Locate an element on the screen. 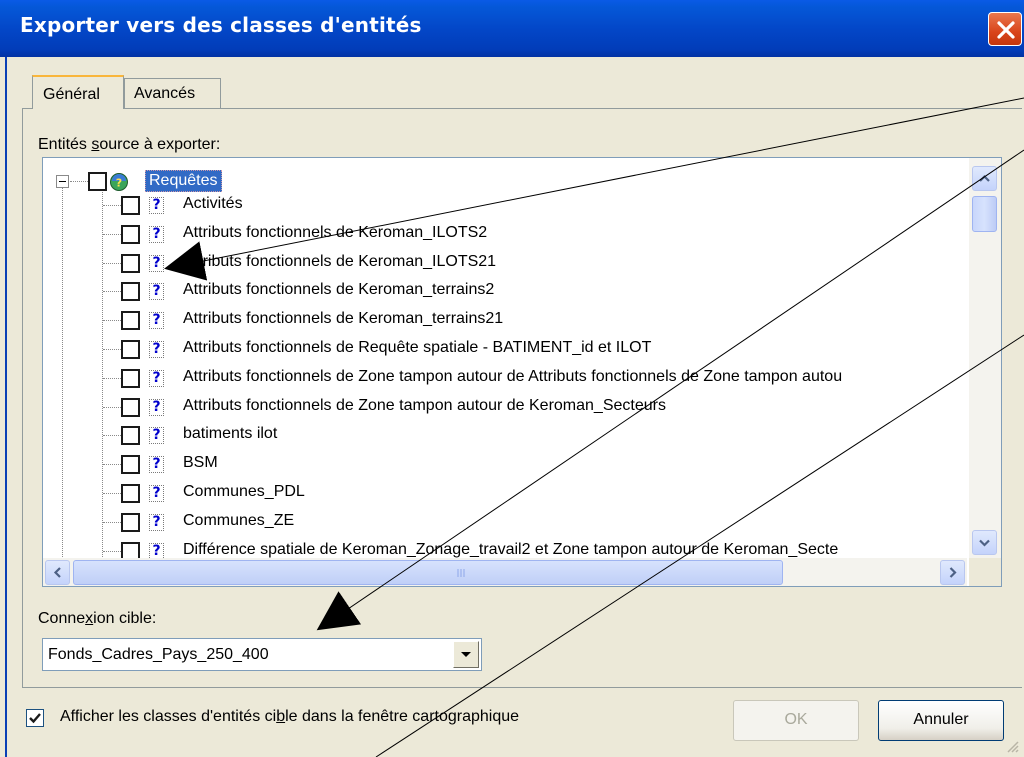  scroll-left-button is located at coordinates (57, 572).